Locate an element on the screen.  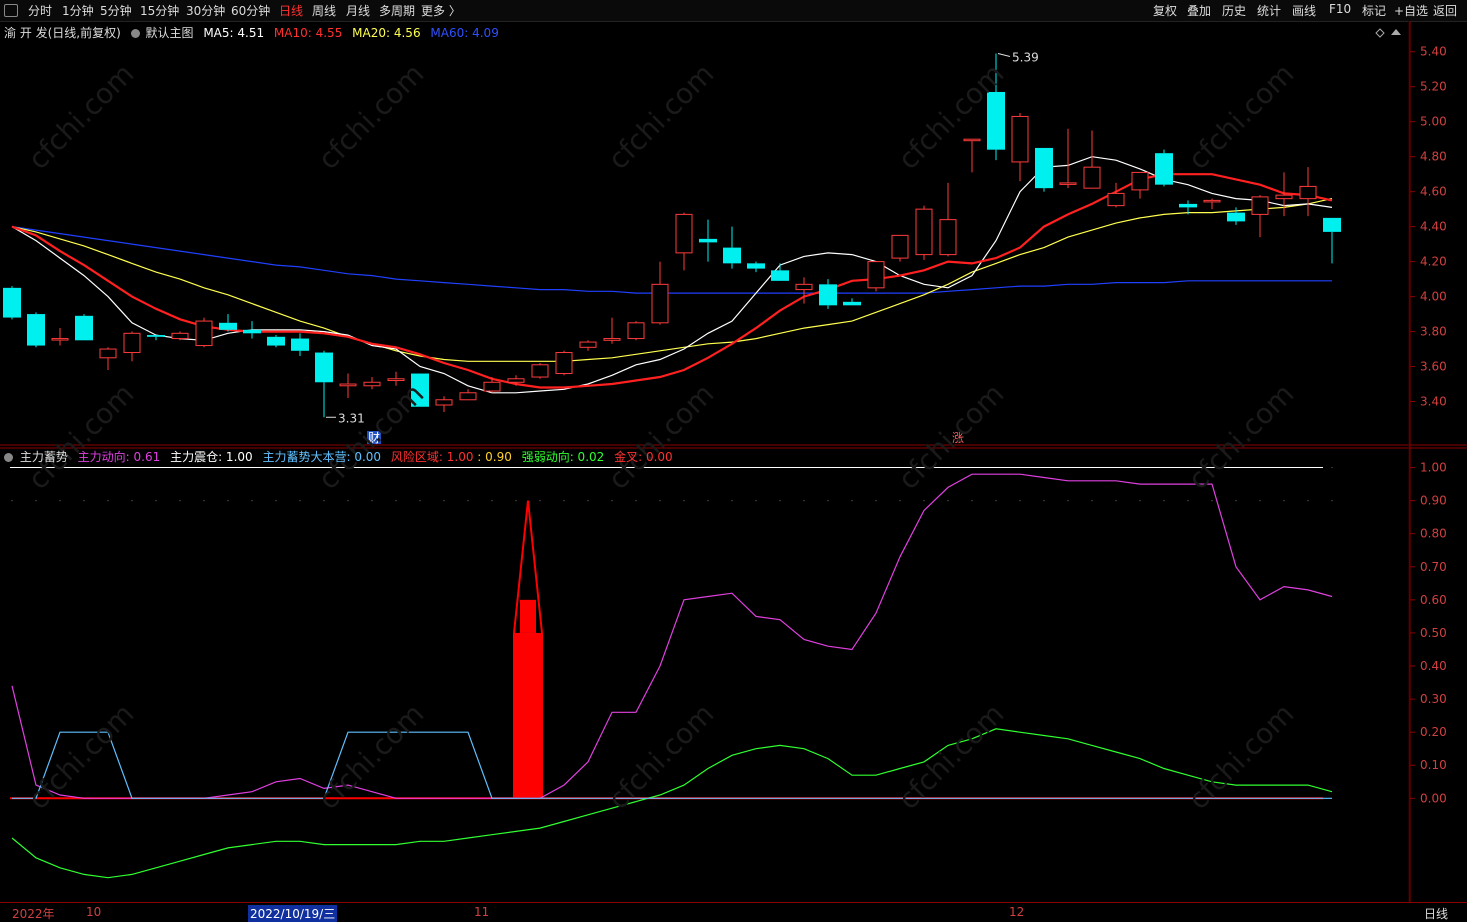
toolbar-button-8: 返回 is located at coordinates (1445, 10).